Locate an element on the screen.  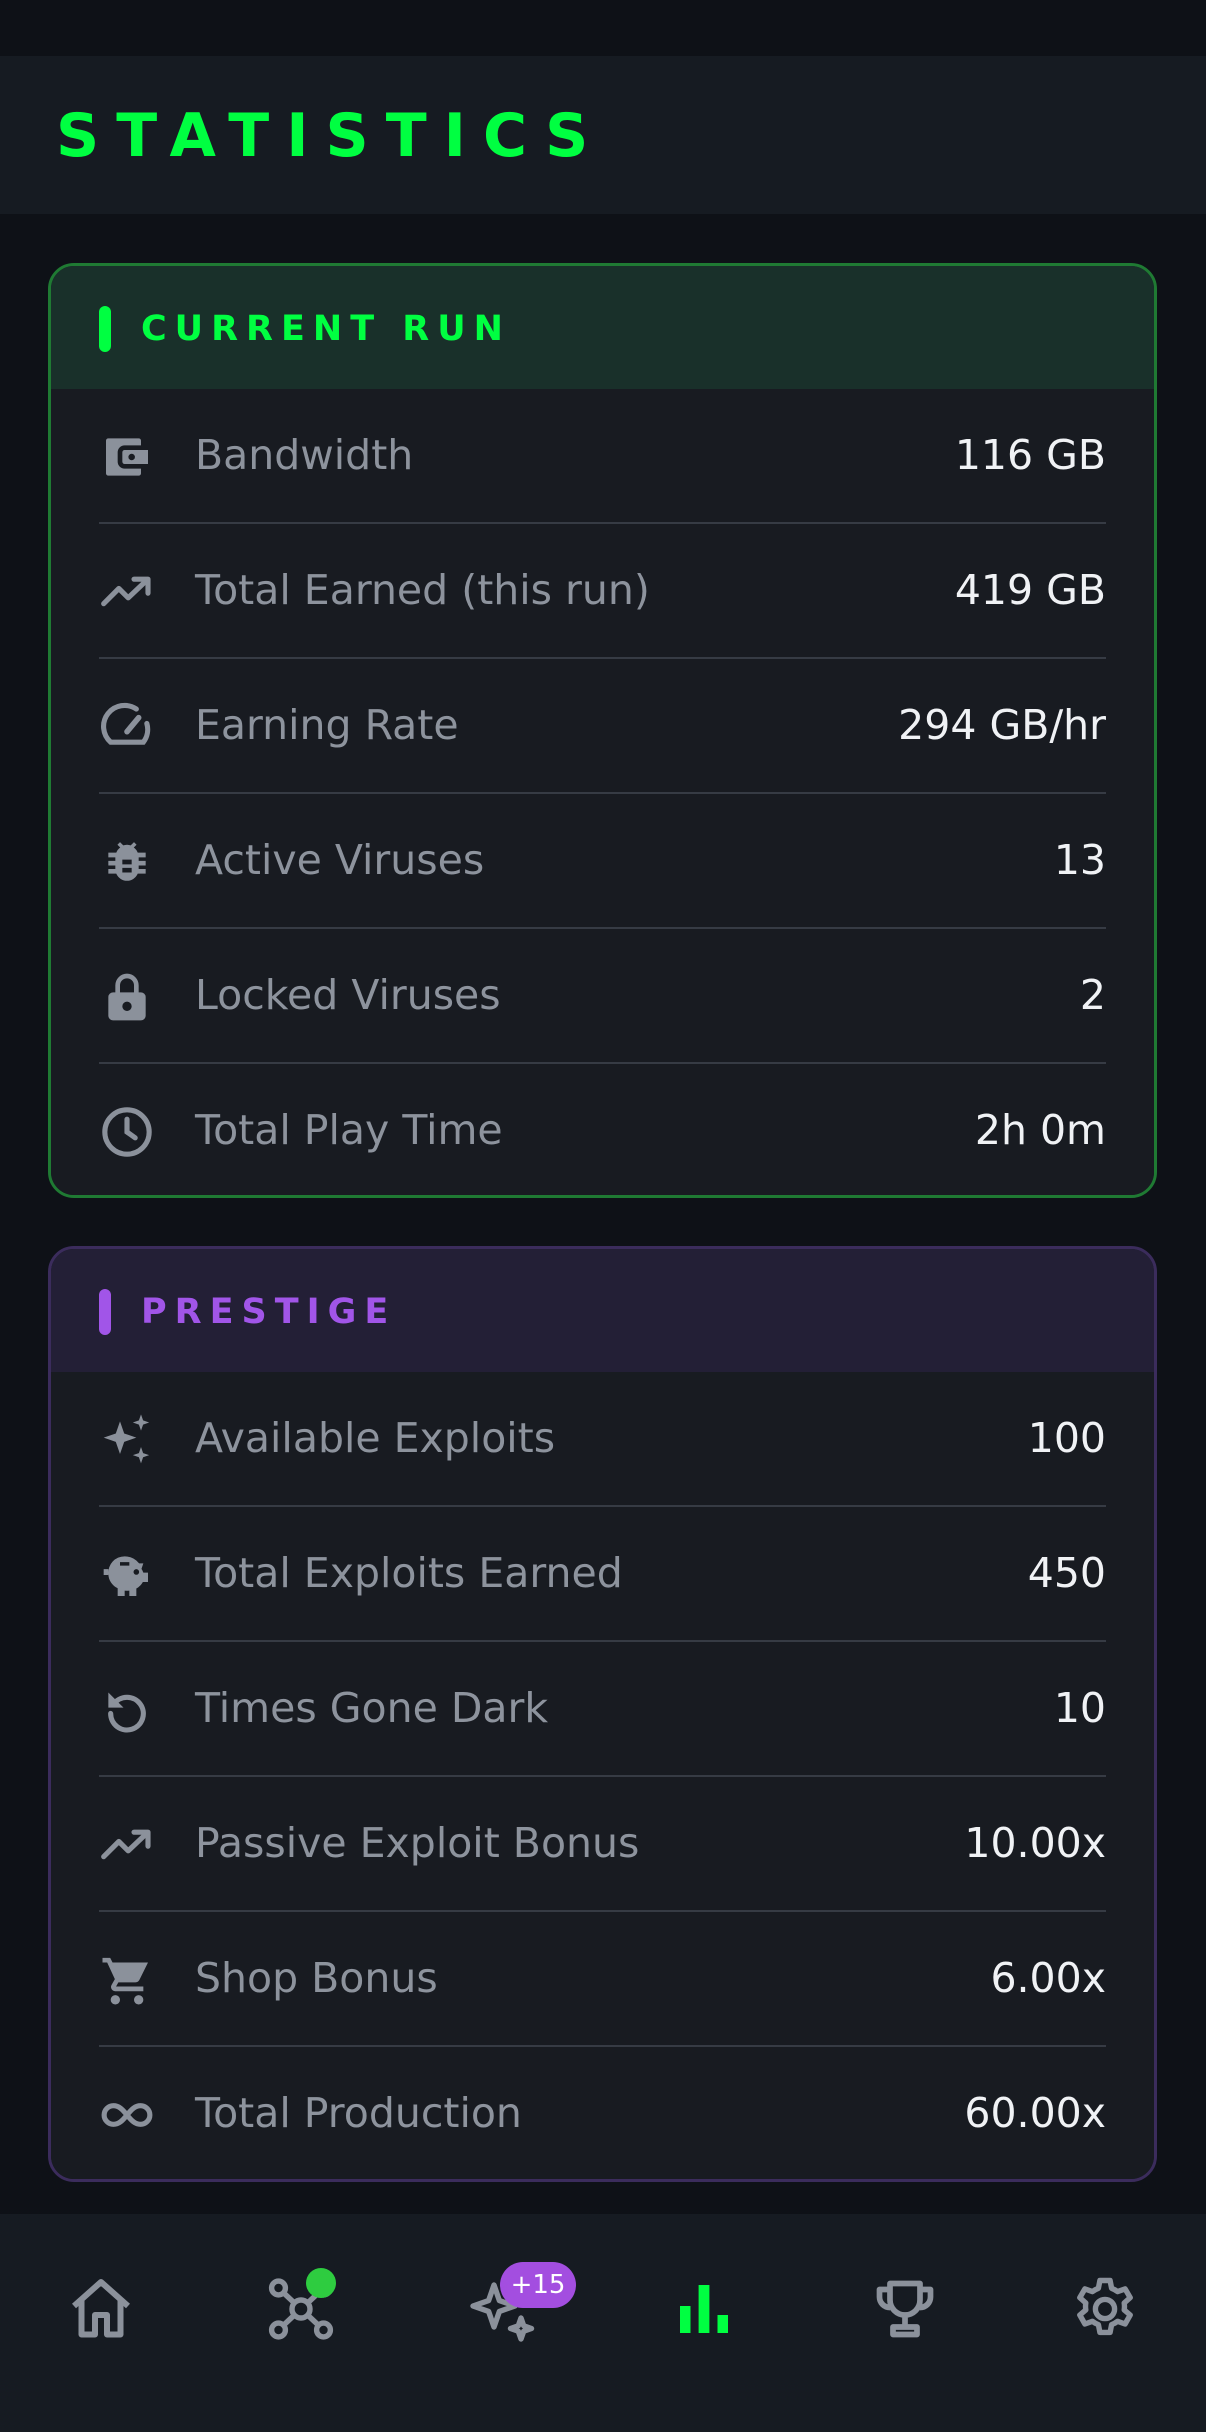
stat-row-passive-exploit-bonus: Passive Exploit Bonus 10.00x is located at coordinates (602, 1844).